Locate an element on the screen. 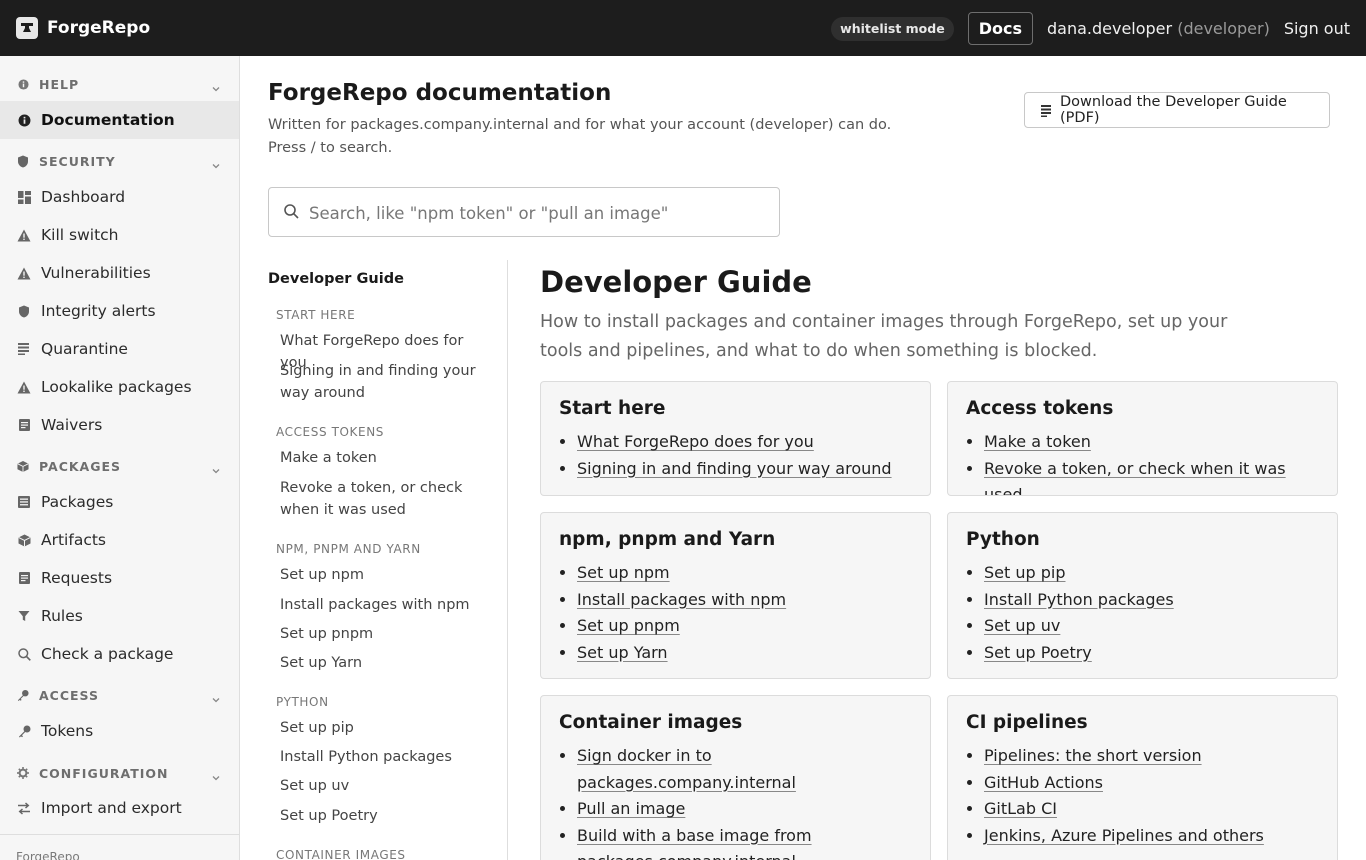 This screenshot has width=1366, height=860. sidebar-item-integrity-alerts: Integrity alerts is located at coordinates (119, 311).